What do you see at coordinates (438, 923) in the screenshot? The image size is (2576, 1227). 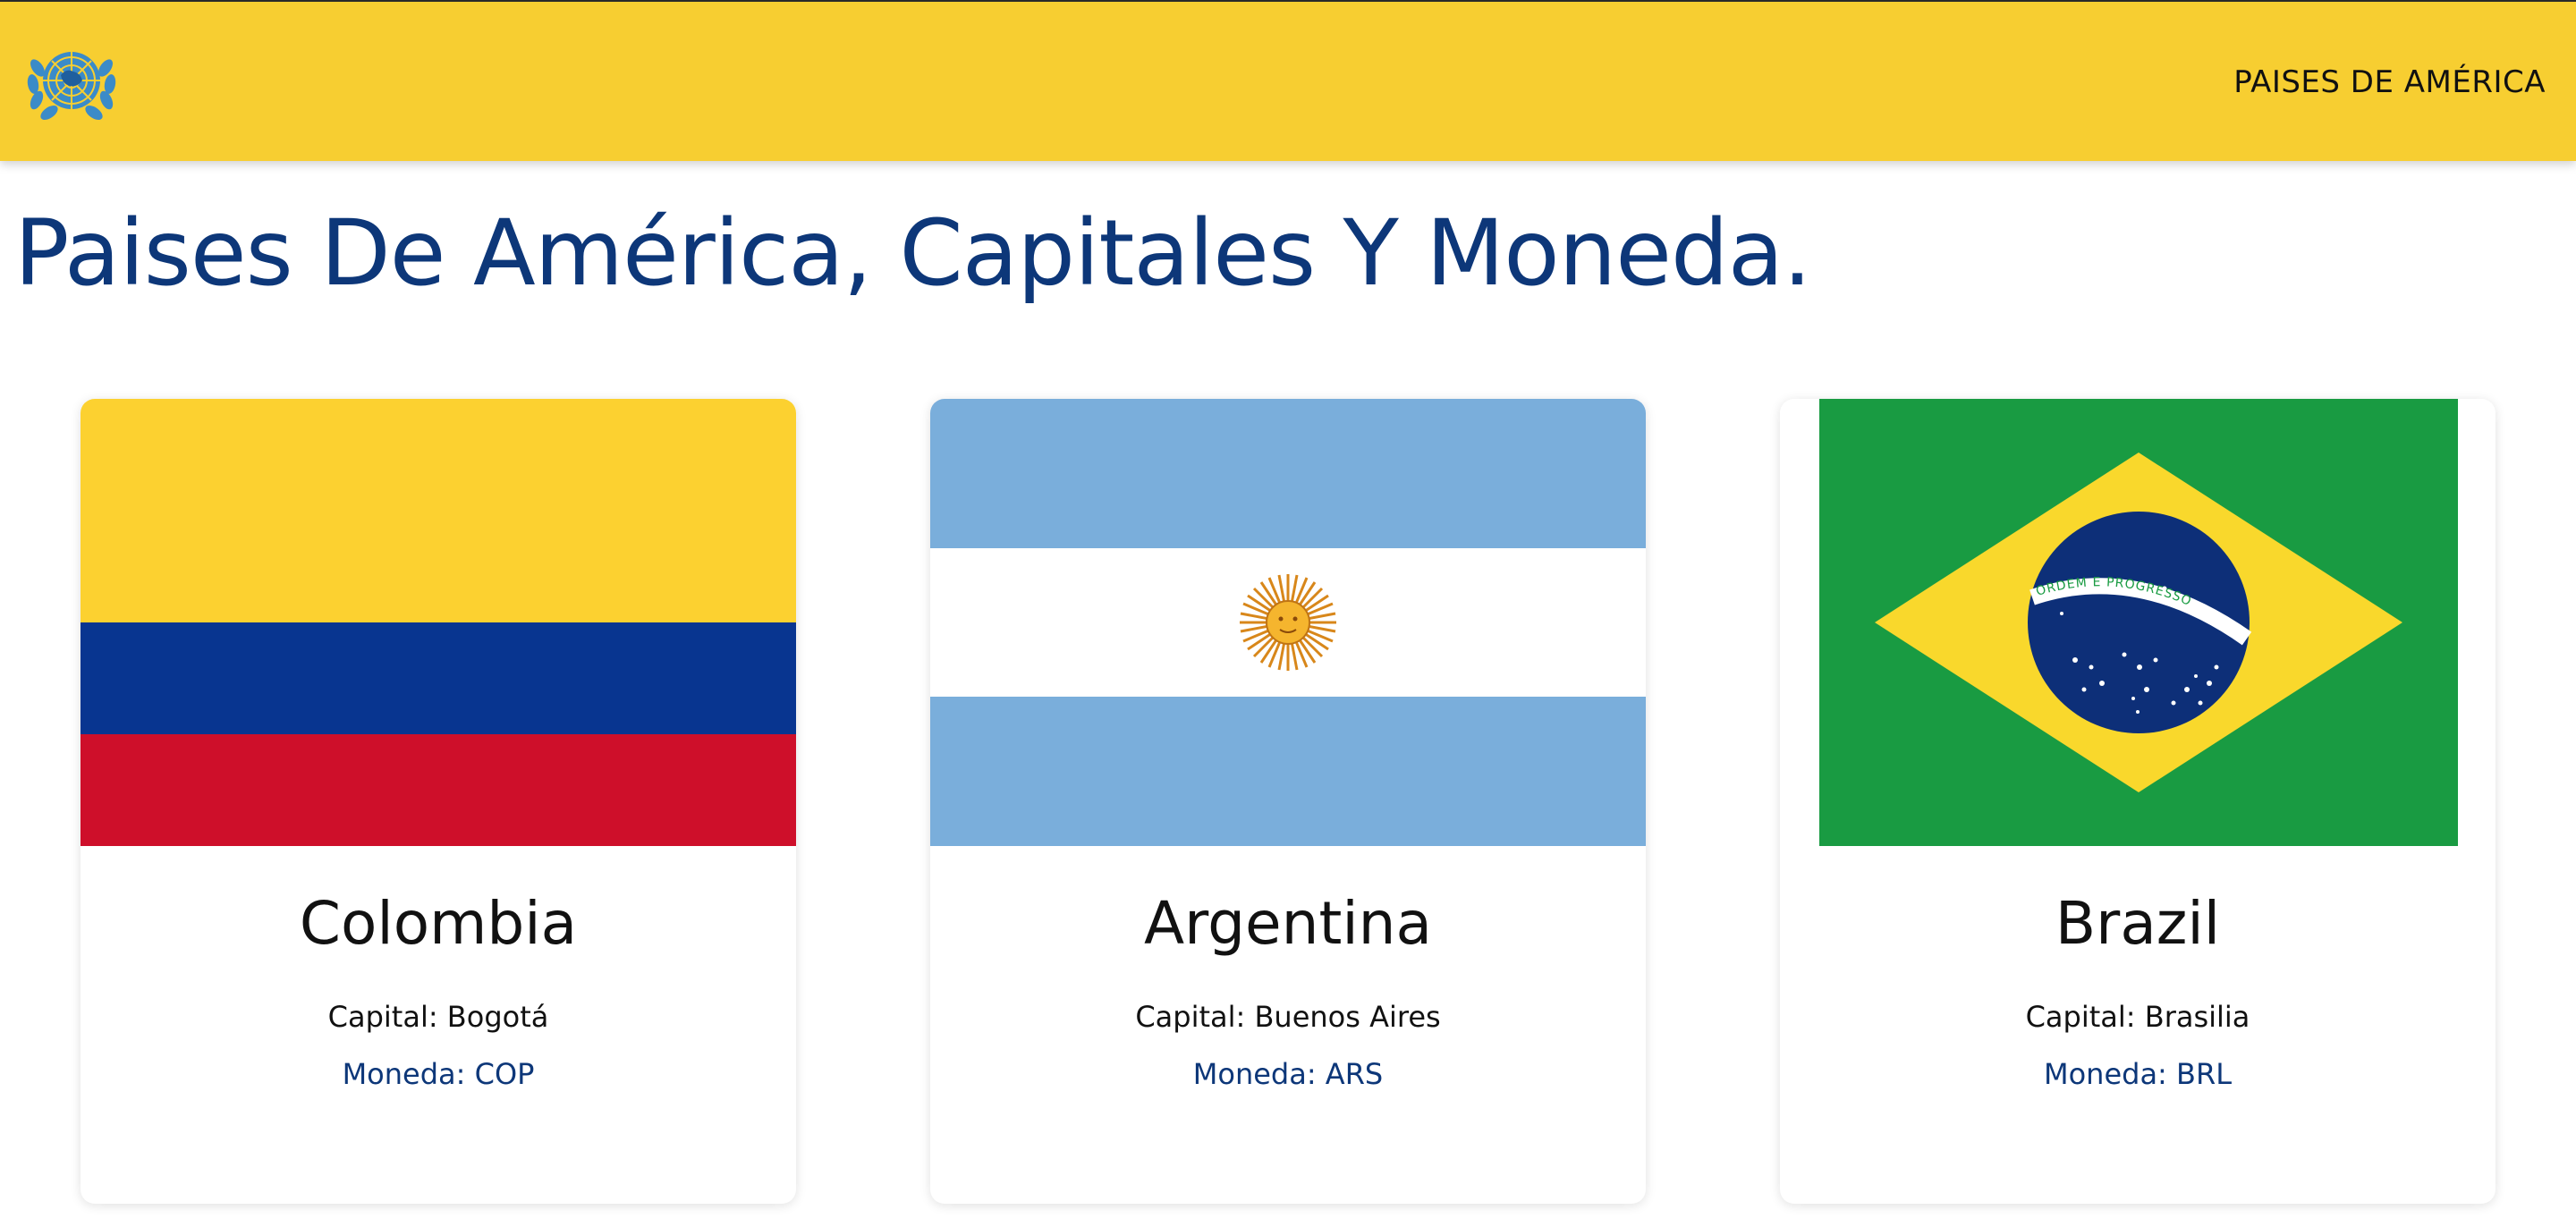 I see `country-name: Colombia` at bounding box center [438, 923].